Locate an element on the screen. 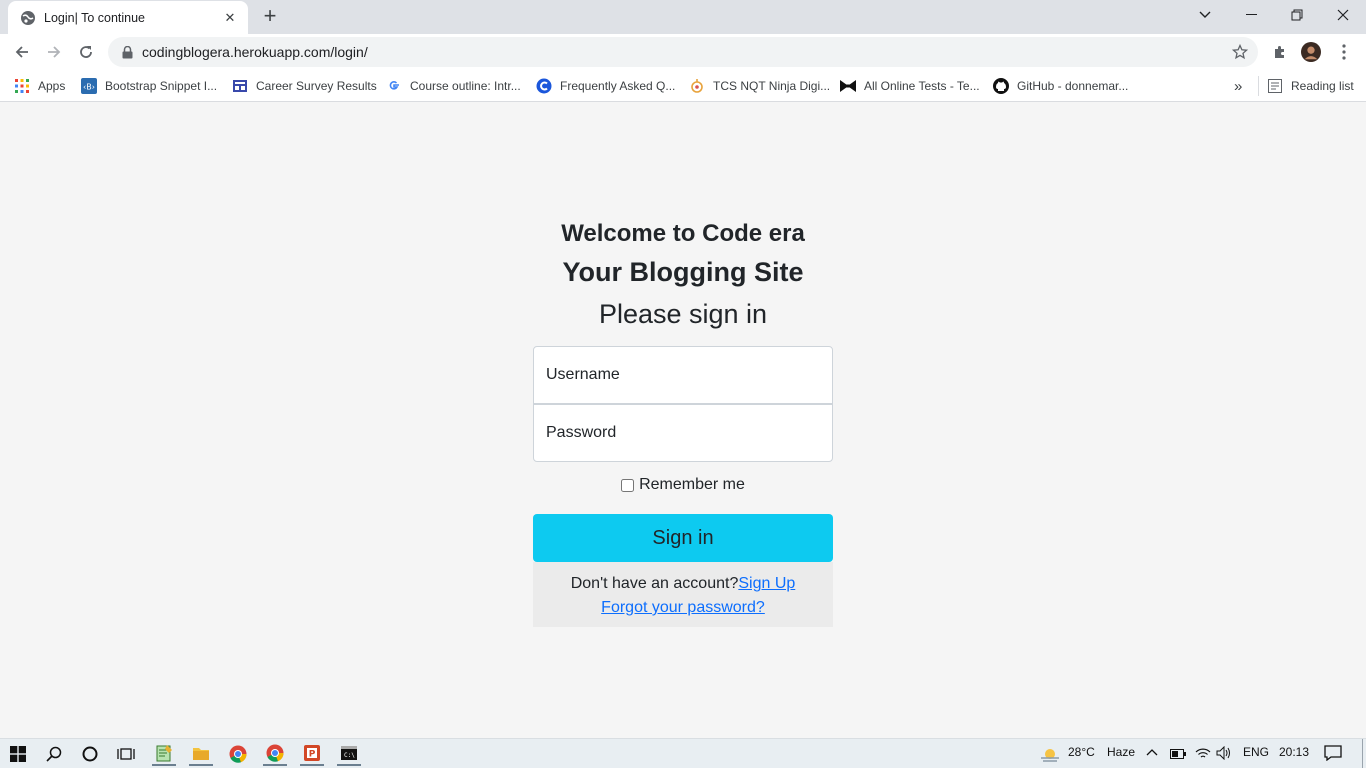 Image resolution: width=1366 pixels, height=768 pixels. bookmark-label: Apps is located at coordinates (52, 86).